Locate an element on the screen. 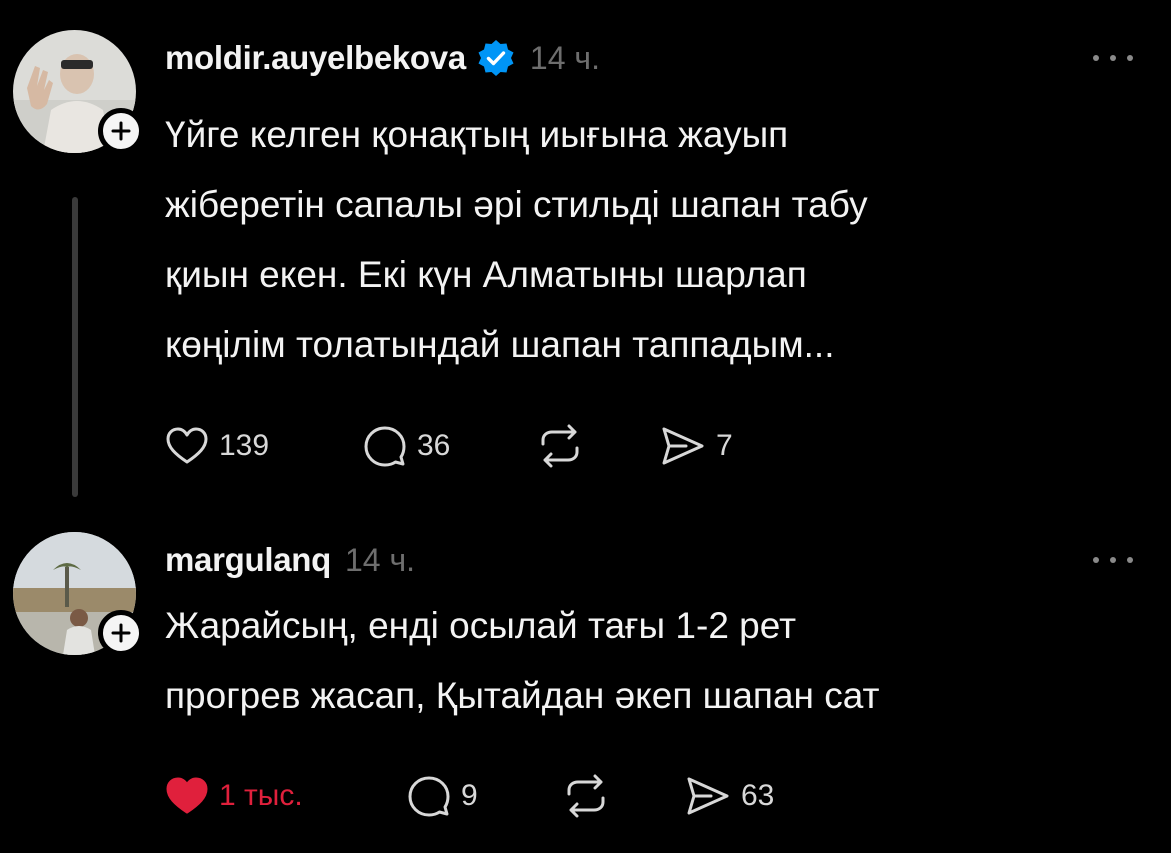 The width and height of the screenshot is (1171, 853). comment-button: 36 is located at coordinates (406, 446).